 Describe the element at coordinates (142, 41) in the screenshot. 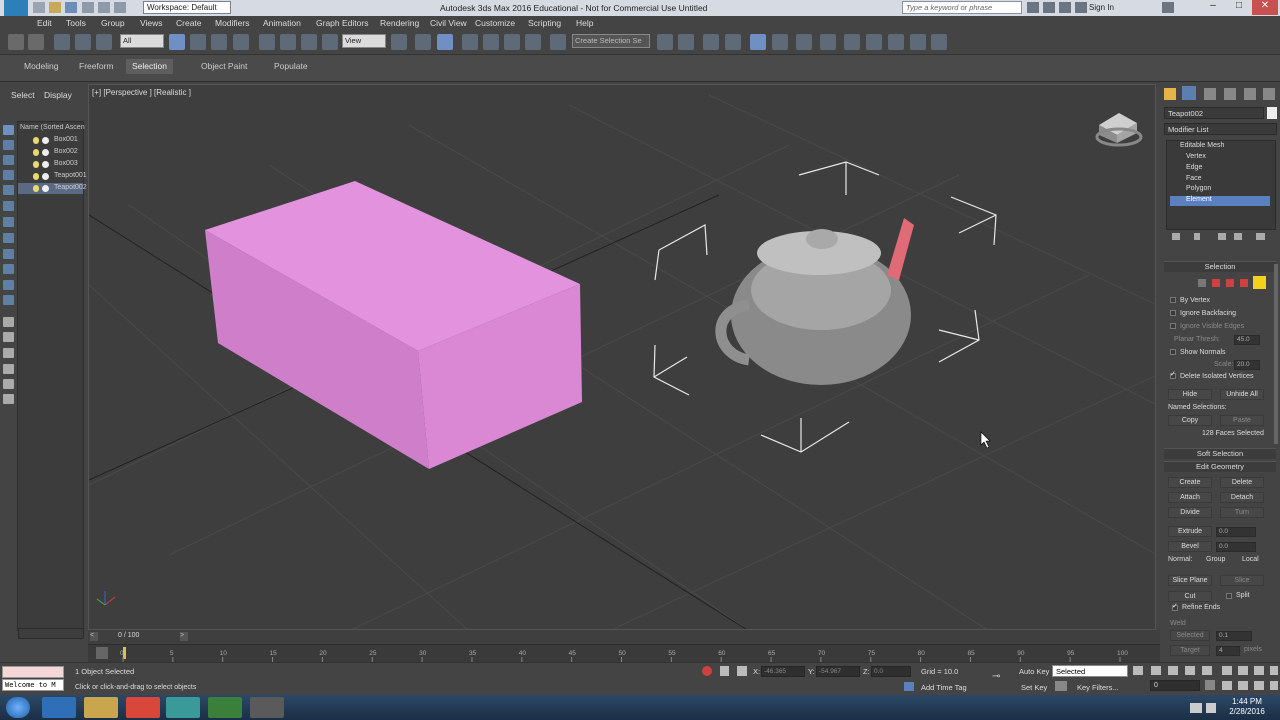

I see `selection-filter-dropdown: All` at that location.